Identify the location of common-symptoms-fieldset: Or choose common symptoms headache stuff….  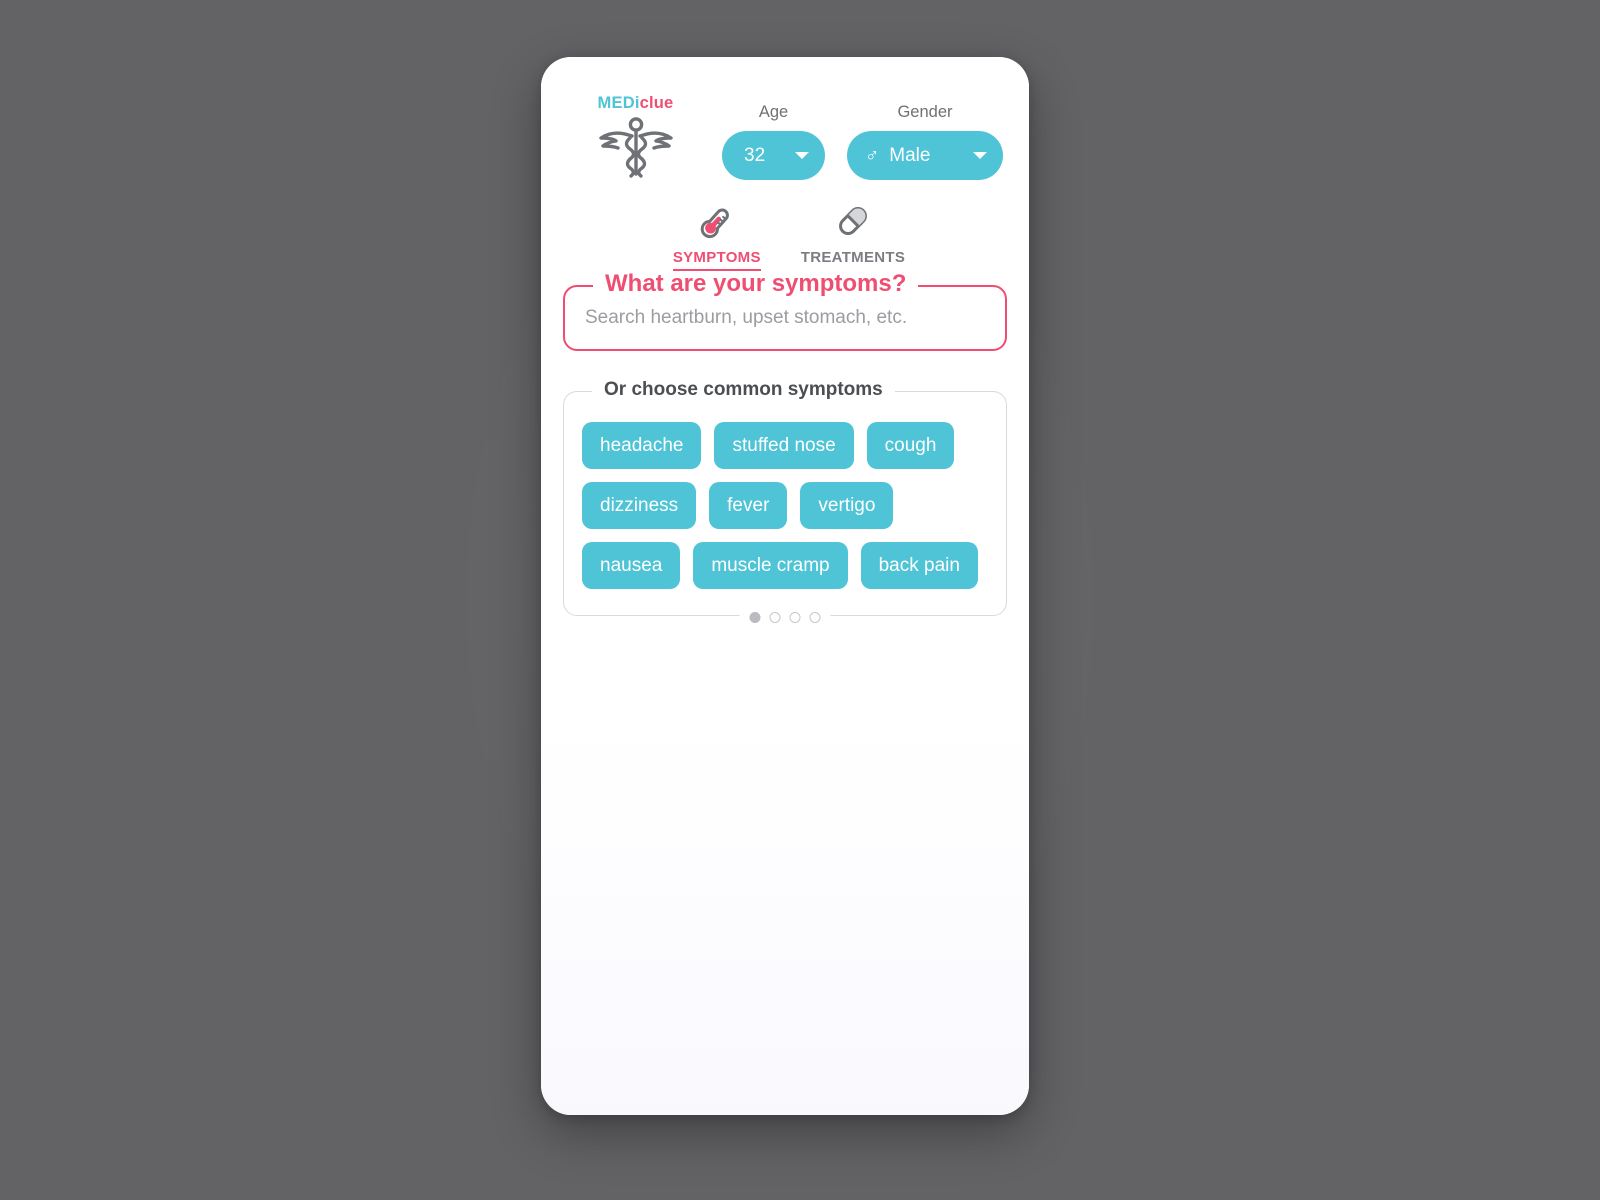
(785, 501).